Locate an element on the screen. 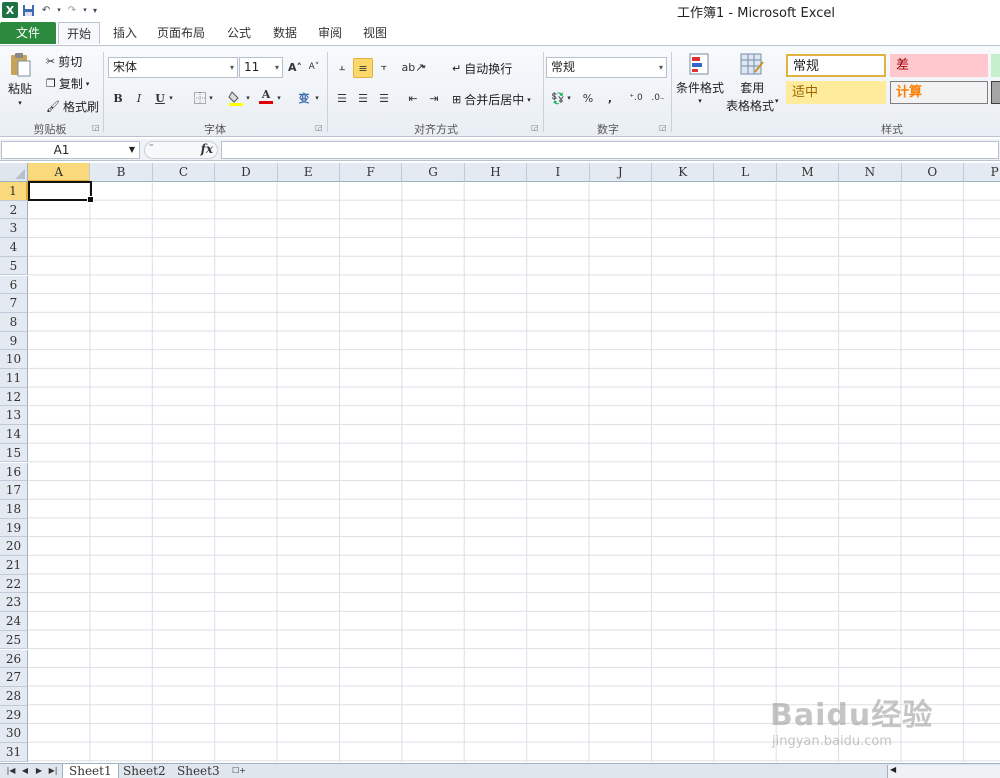 This screenshot has width=1000, height=778. merge-dropdown-icon: ▾ is located at coordinates (529, 100).